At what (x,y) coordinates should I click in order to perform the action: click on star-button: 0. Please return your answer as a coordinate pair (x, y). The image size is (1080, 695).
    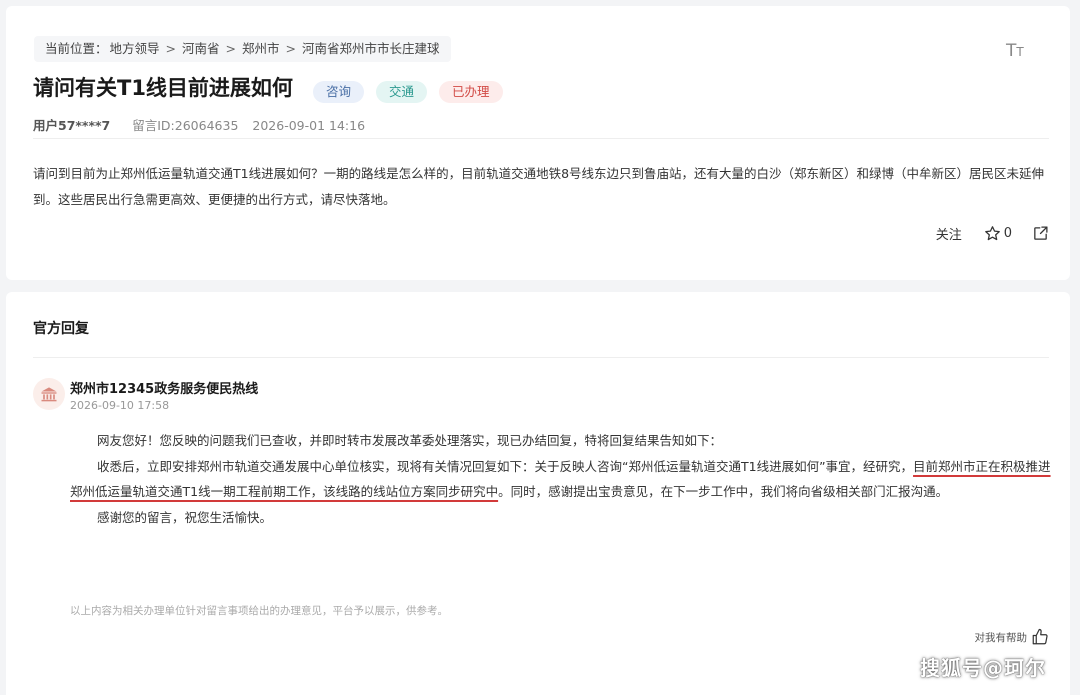
    Looking at the image, I should click on (998, 233).